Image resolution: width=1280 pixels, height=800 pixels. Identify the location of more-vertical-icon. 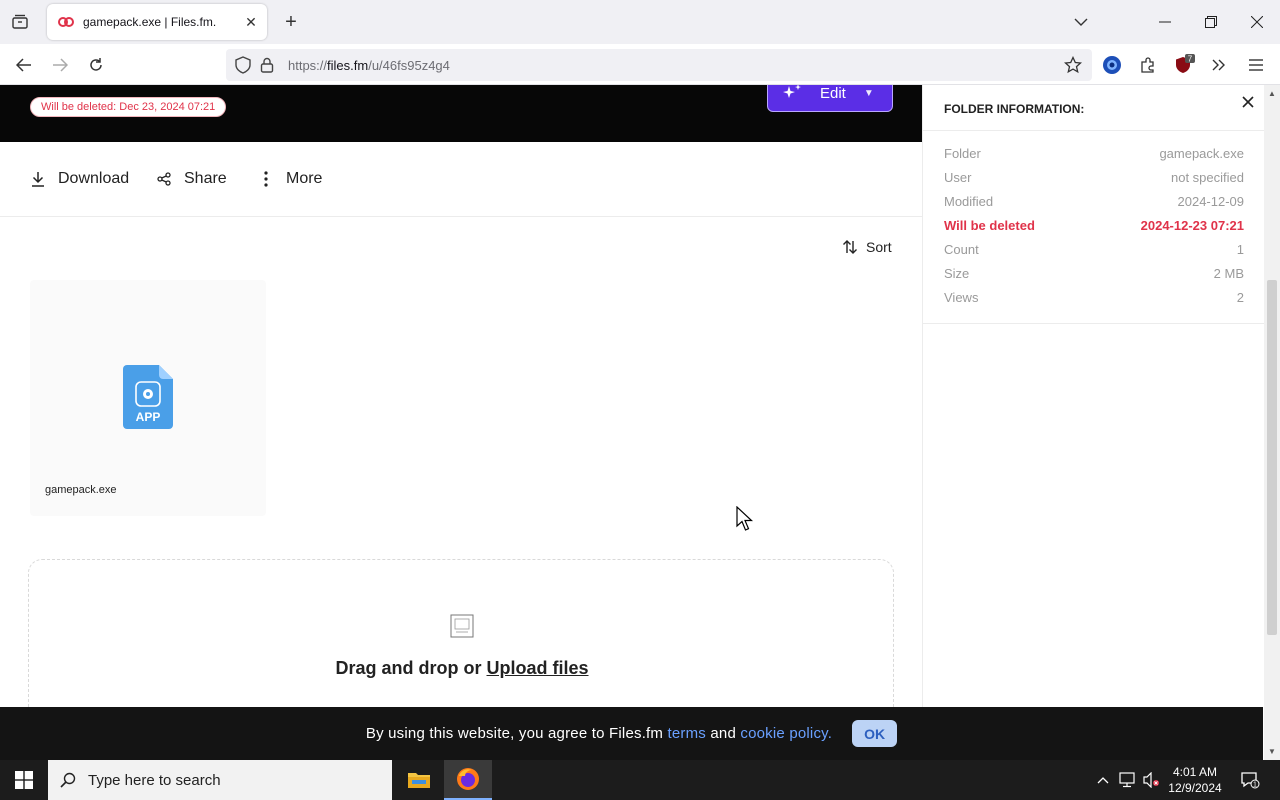
(266, 179).